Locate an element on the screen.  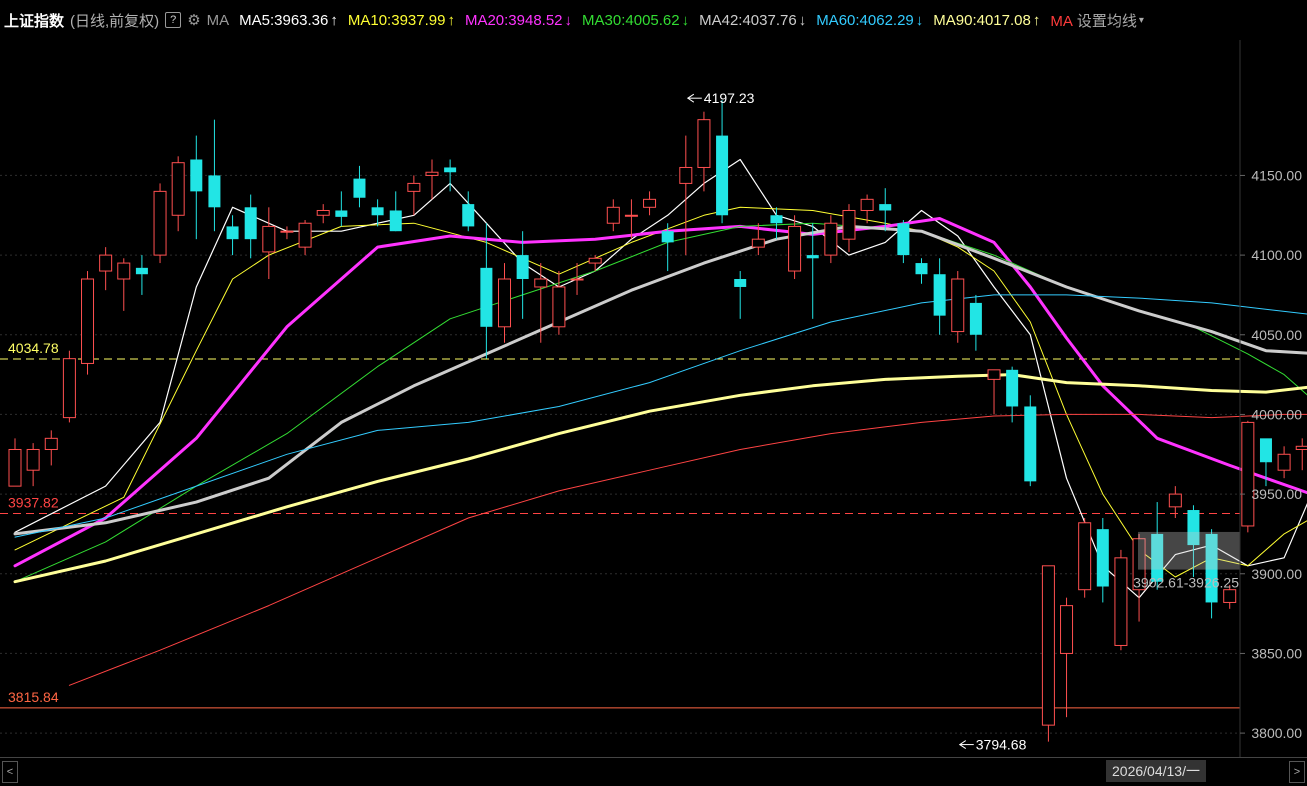
y-tick-label: 4100.00 is located at coordinates (1276, 255).